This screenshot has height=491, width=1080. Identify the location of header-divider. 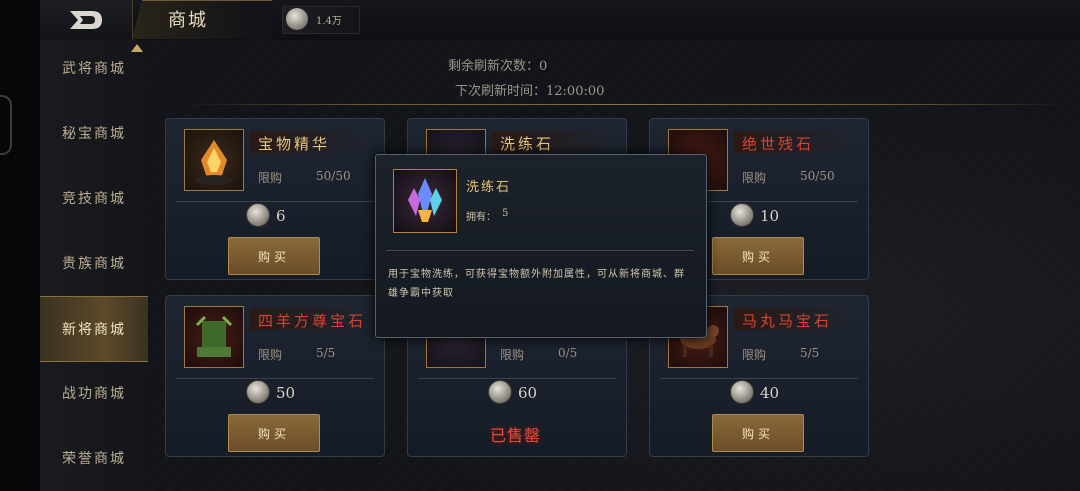
(628, 104).